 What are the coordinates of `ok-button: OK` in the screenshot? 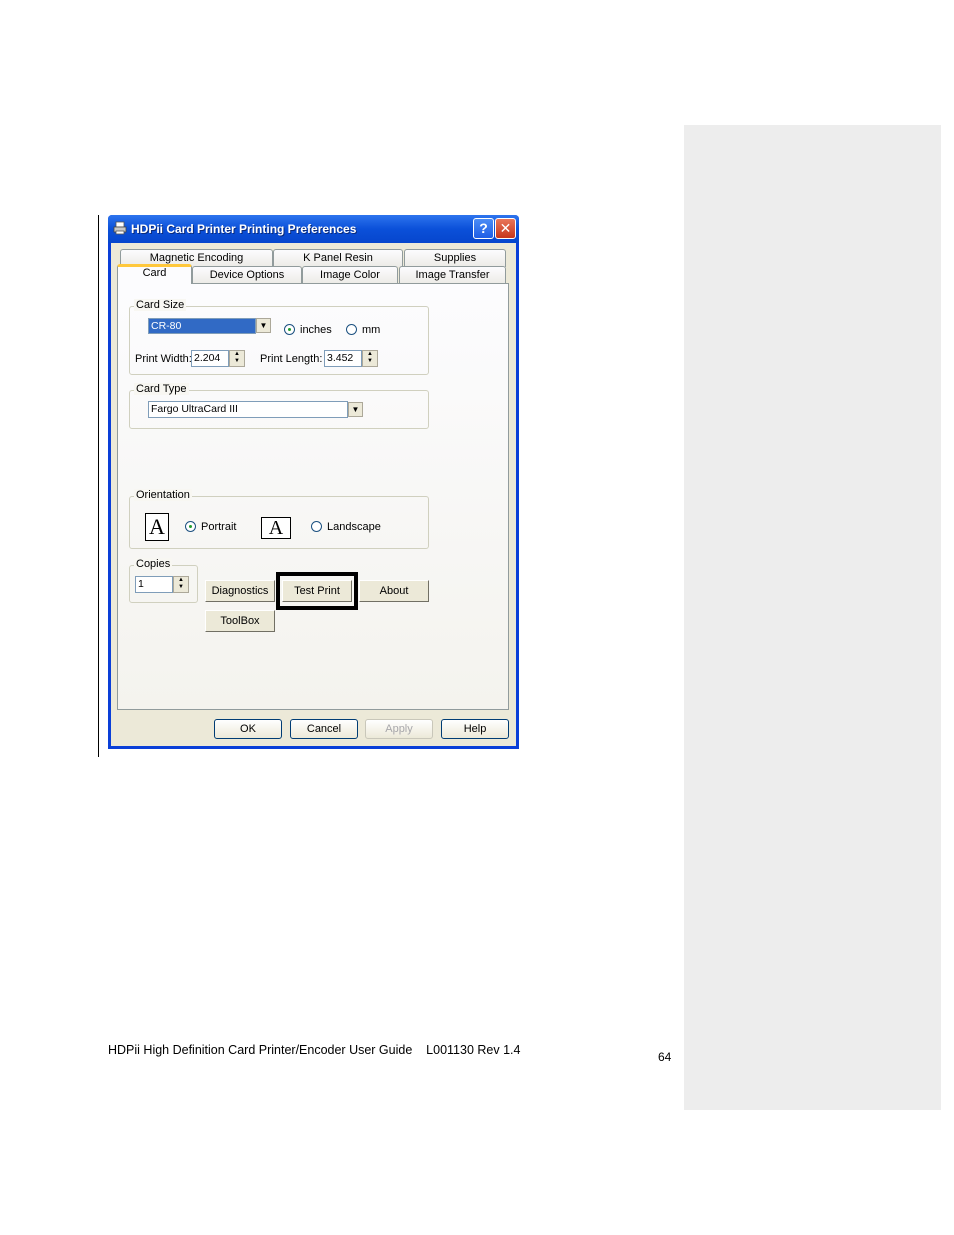 It's located at (248, 729).